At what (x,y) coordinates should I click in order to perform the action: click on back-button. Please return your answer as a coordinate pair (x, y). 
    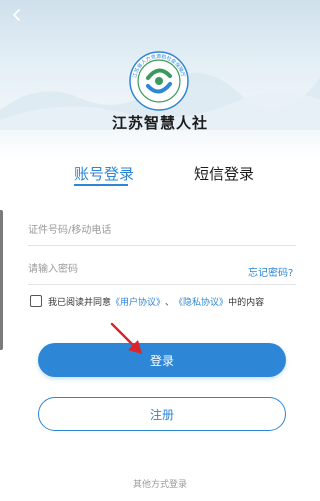
    Looking at the image, I should click on (17, 15).